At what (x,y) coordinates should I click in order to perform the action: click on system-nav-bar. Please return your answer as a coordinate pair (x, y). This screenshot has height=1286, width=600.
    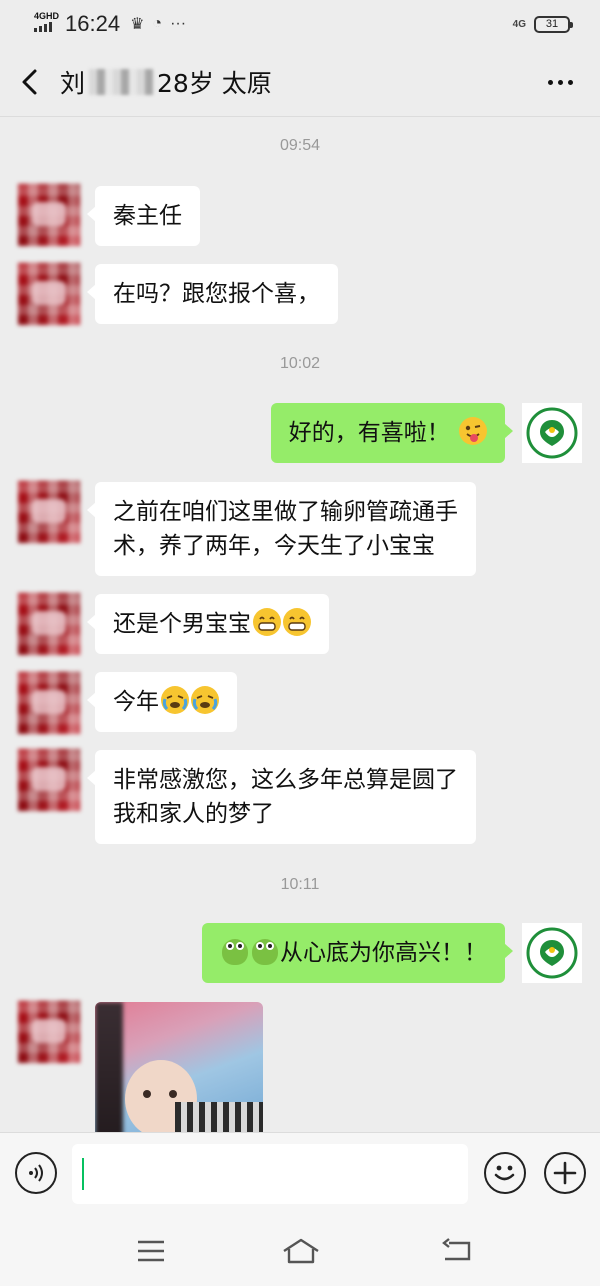
    Looking at the image, I should click on (300, 1250).